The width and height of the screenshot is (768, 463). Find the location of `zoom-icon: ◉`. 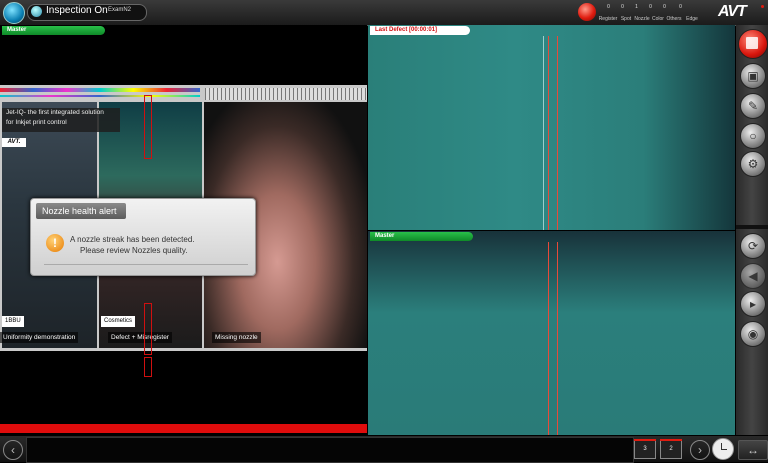

zoom-icon: ◉ is located at coordinates (753, 334).